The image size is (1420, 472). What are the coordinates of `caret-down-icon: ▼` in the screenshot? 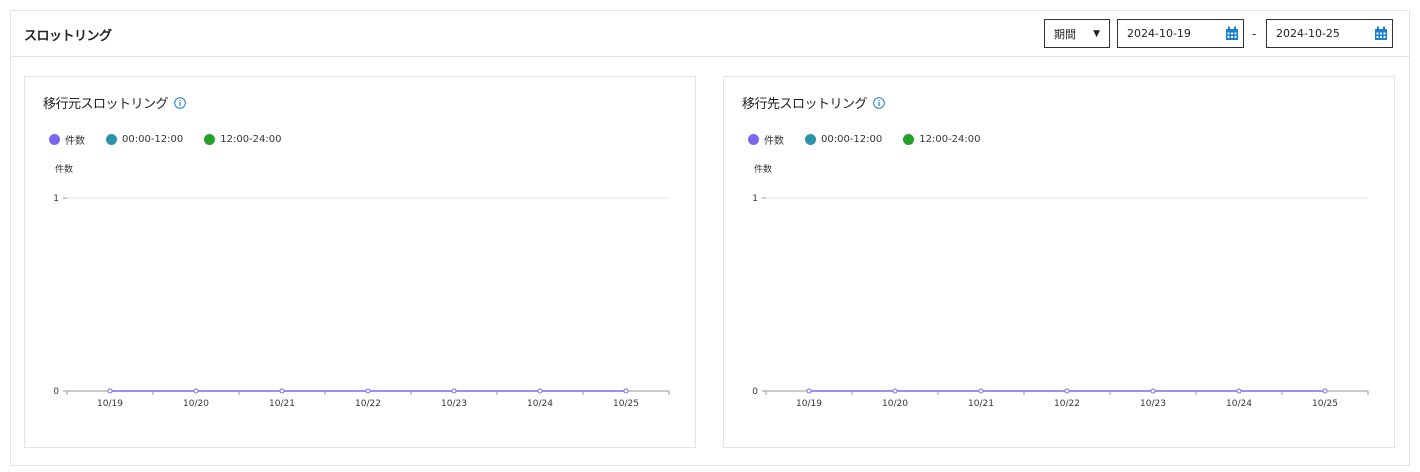 It's located at (1096, 34).